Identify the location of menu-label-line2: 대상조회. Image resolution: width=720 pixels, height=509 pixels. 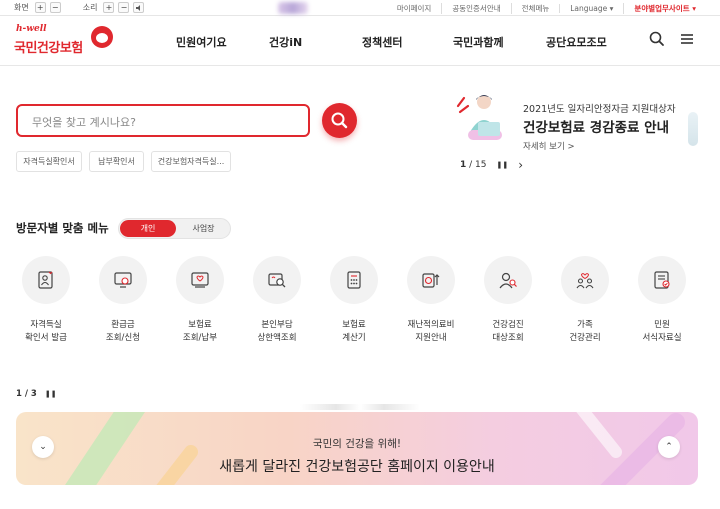
(508, 338).